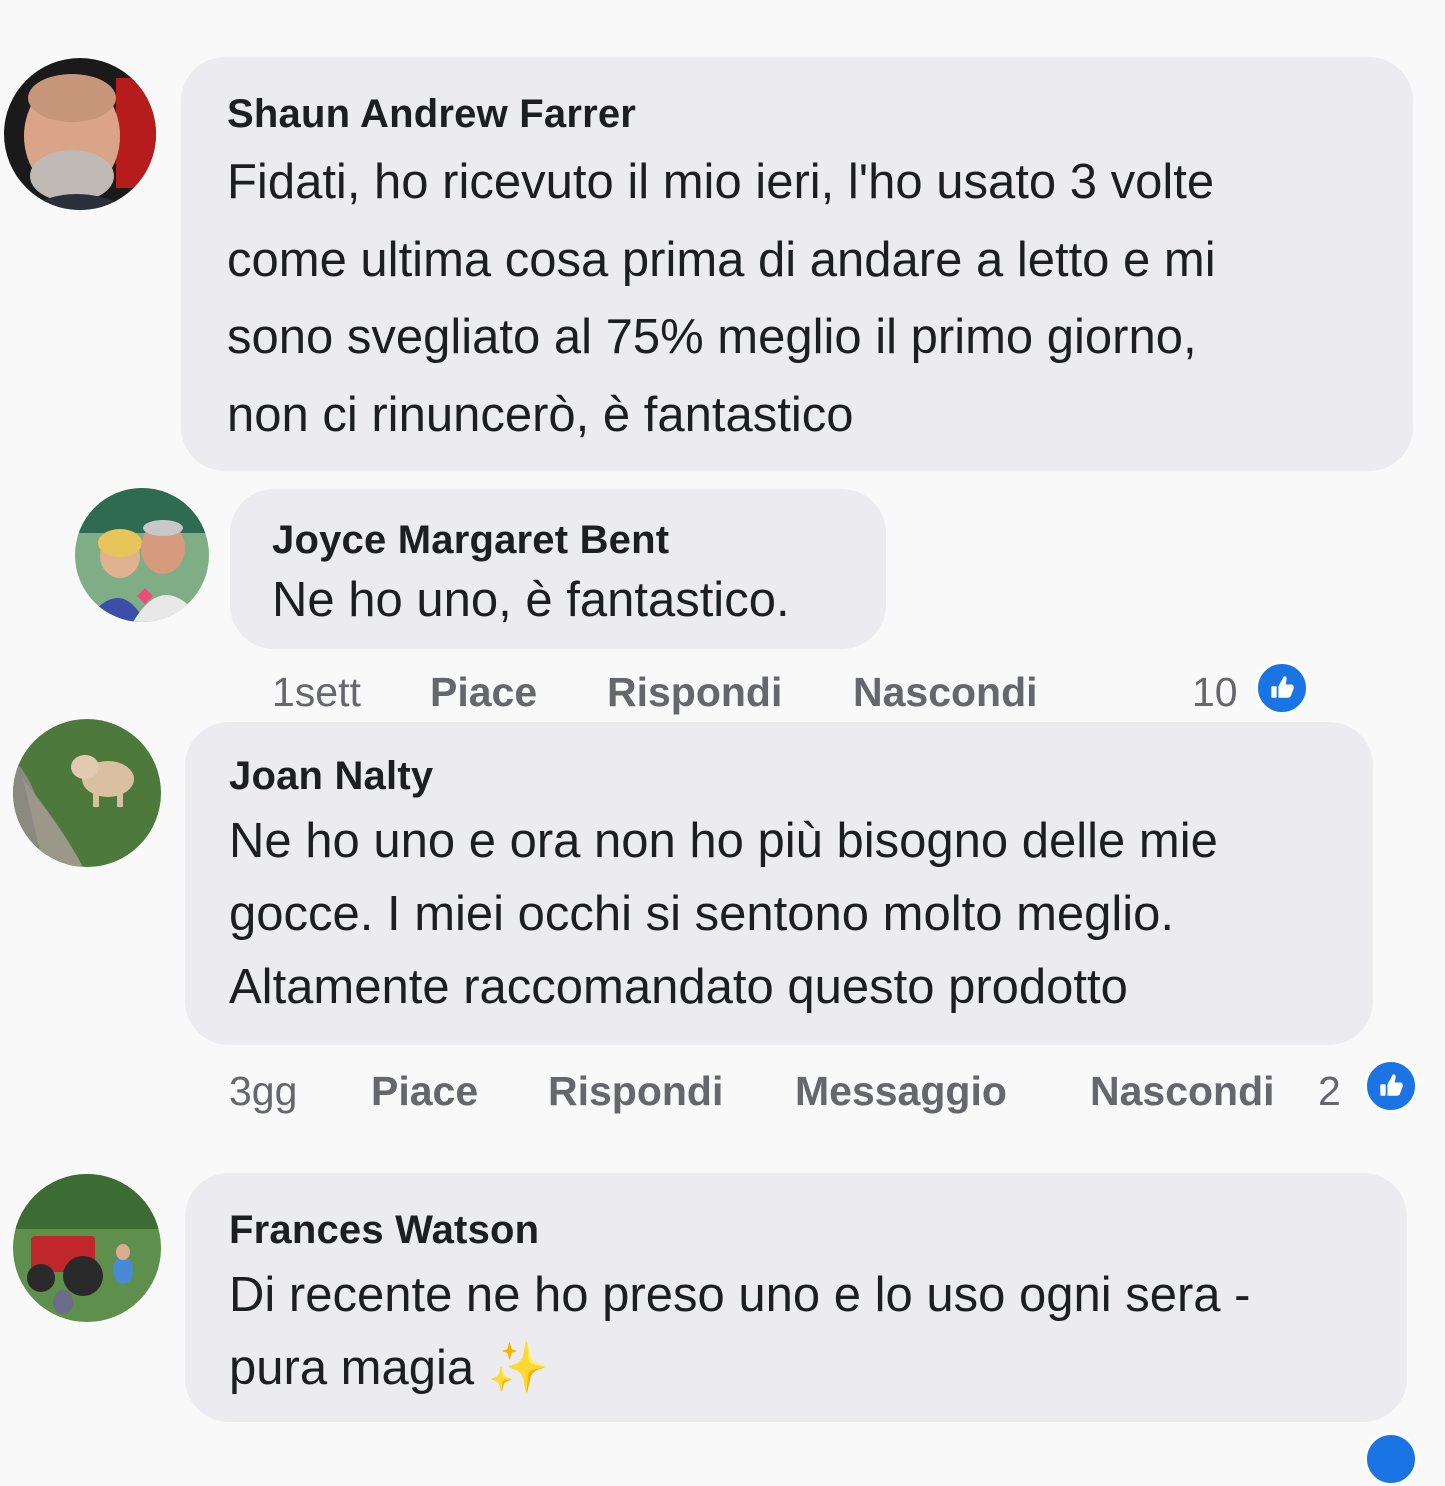  I want to click on reaction-count: 10, so click(1215, 692).